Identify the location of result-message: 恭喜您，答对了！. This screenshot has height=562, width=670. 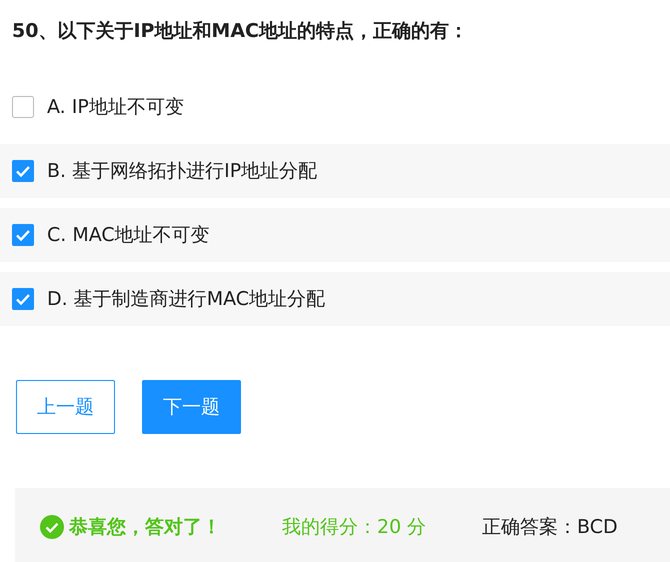
(145, 527).